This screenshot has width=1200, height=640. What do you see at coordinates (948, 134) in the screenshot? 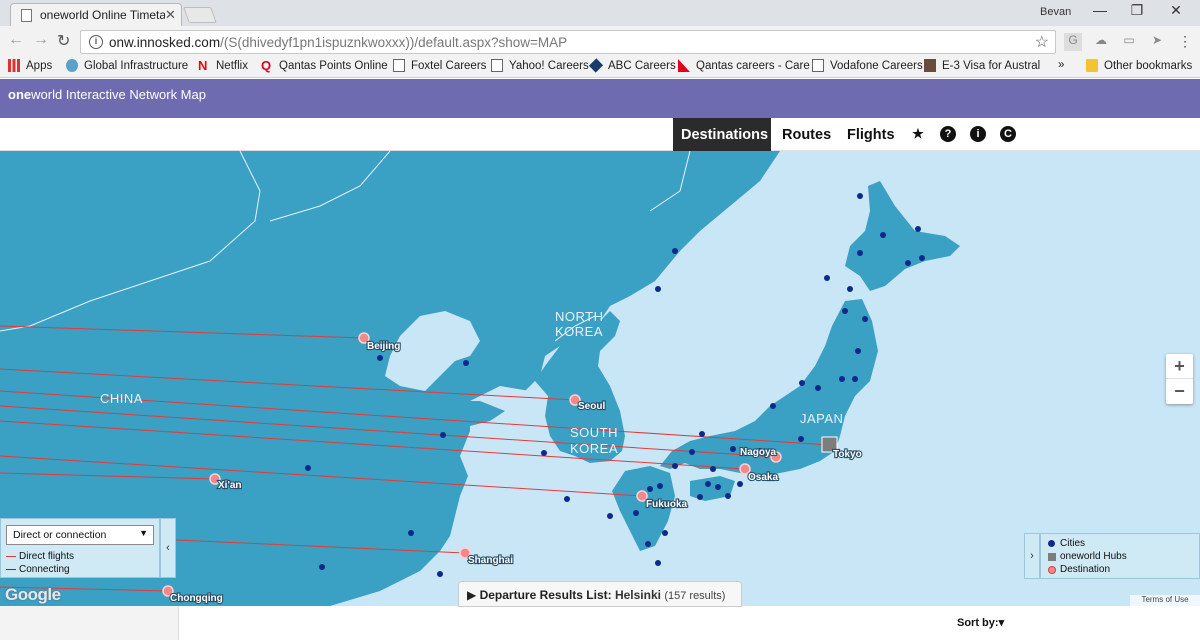
I see `help-icon: ?` at bounding box center [948, 134].